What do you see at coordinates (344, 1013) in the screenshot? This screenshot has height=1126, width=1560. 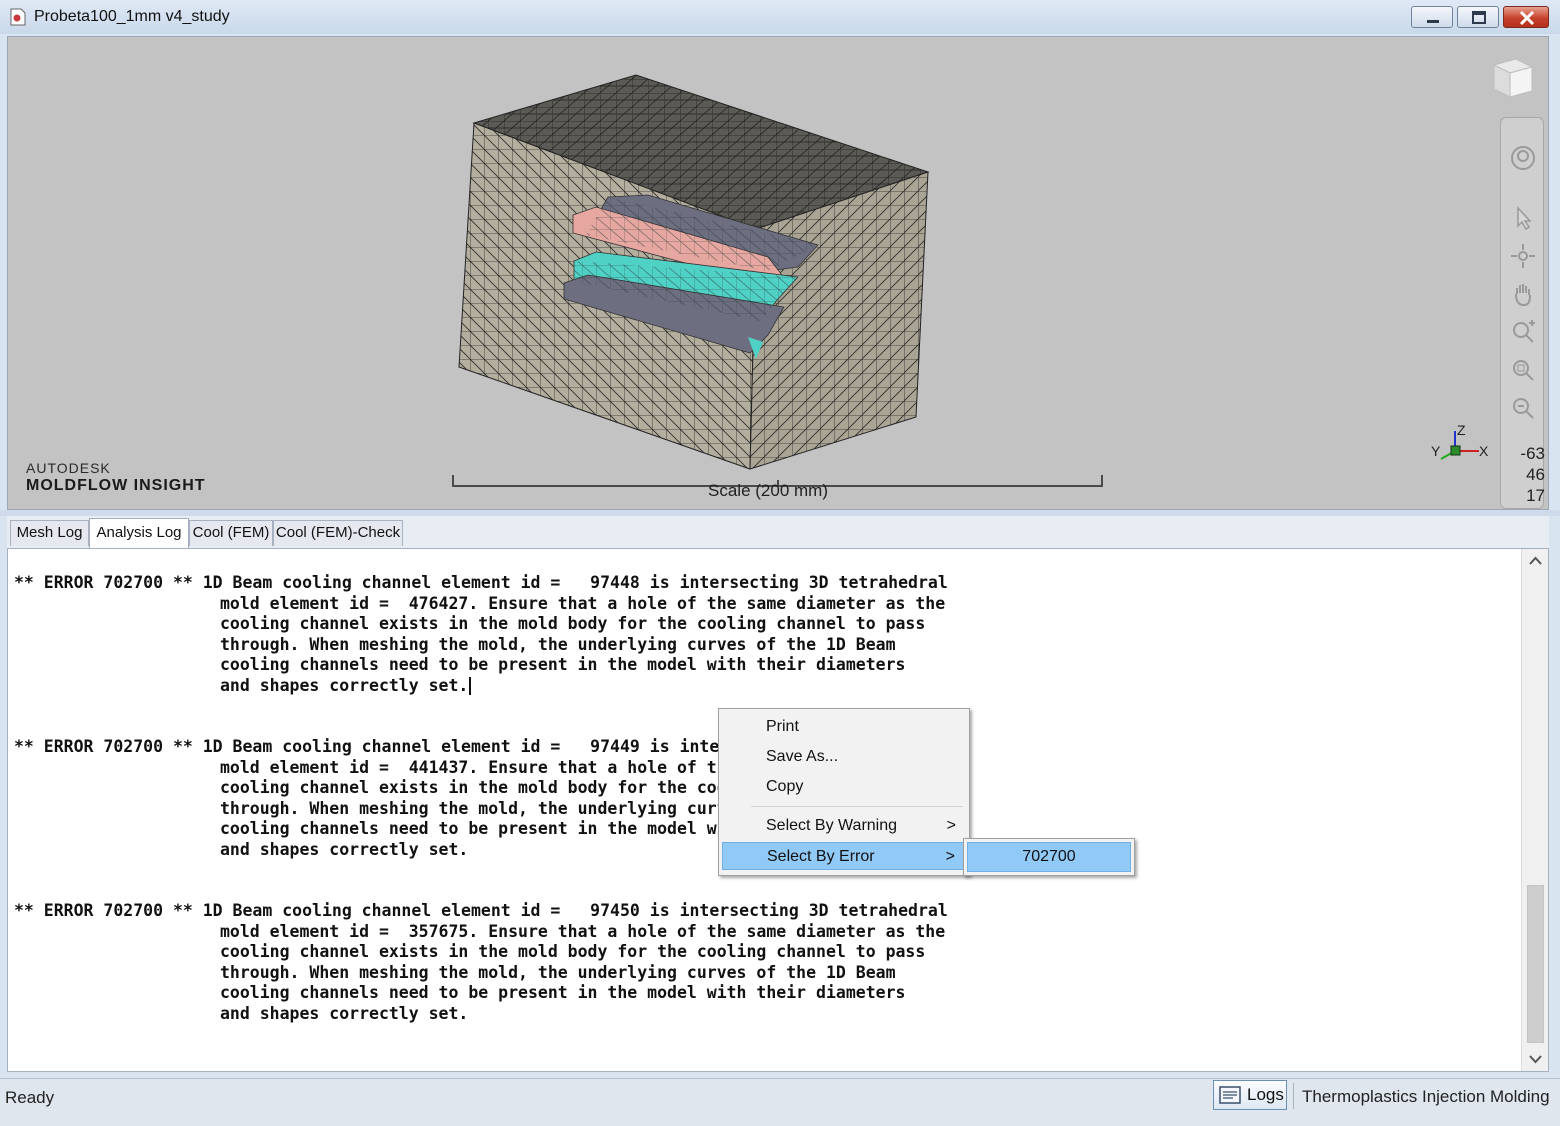 I see `log-line: and shapes correctly set.` at bounding box center [344, 1013].